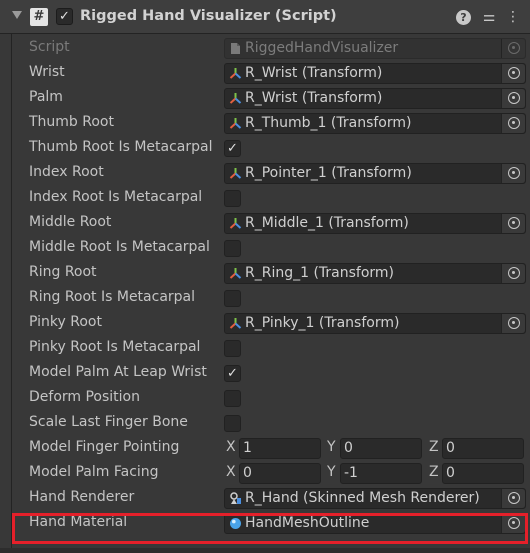 The height and width of the screenshot is (553, 530). Describe the element at coordinates (463, 17) in the screenshot. I see `help-icon: ?` at that location.